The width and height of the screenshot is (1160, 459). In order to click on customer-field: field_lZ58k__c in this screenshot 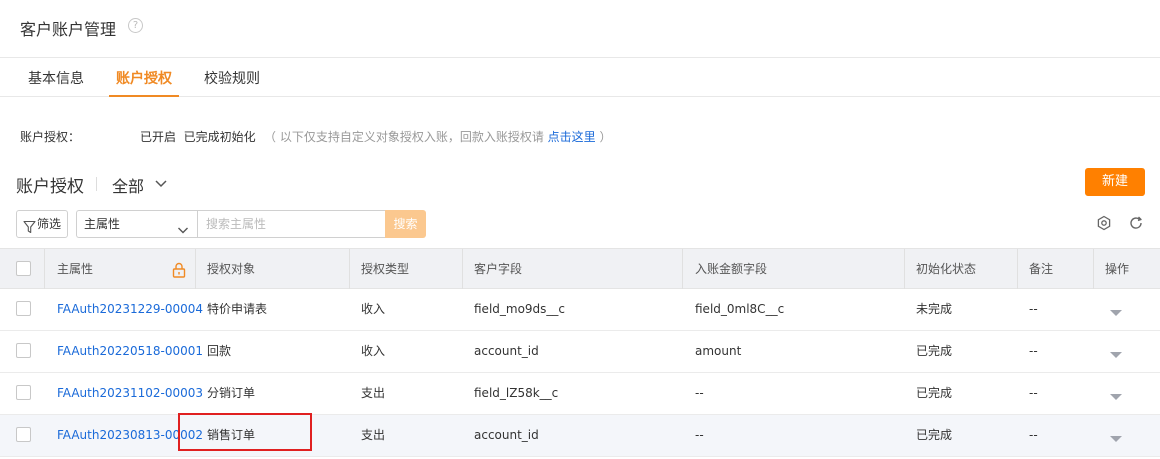, I will do `click(516, 393)`.